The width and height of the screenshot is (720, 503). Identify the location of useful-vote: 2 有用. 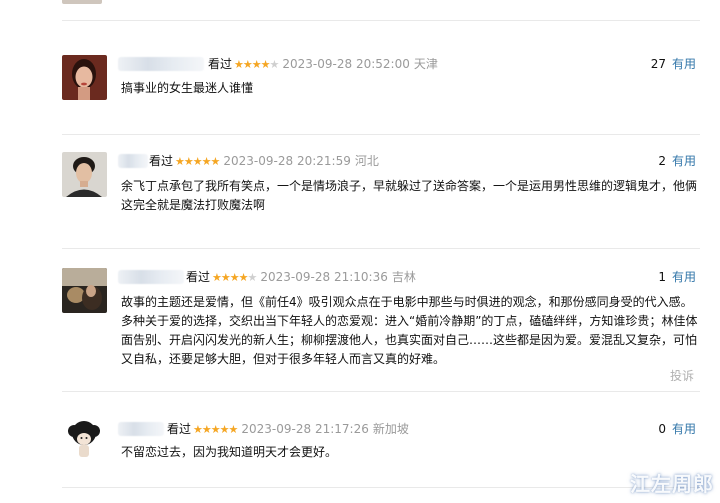
(677, 161).